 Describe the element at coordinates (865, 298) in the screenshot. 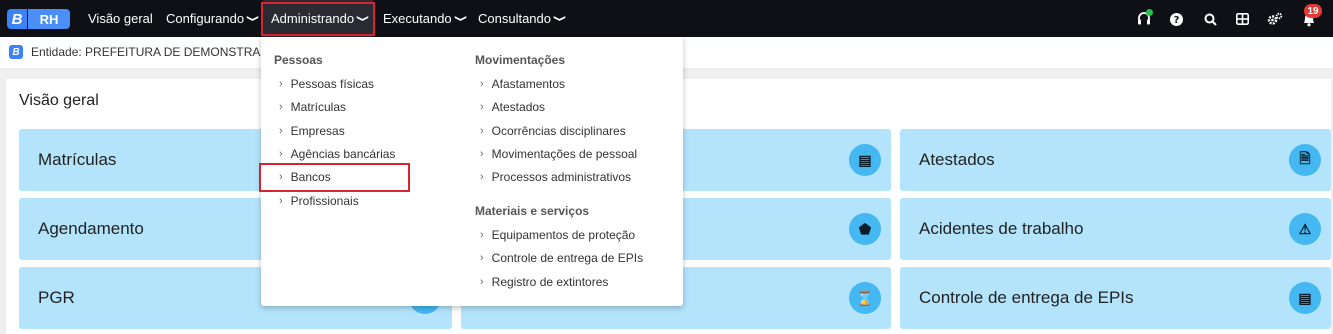

I see `hourglass-icon: ⌛` at that location.